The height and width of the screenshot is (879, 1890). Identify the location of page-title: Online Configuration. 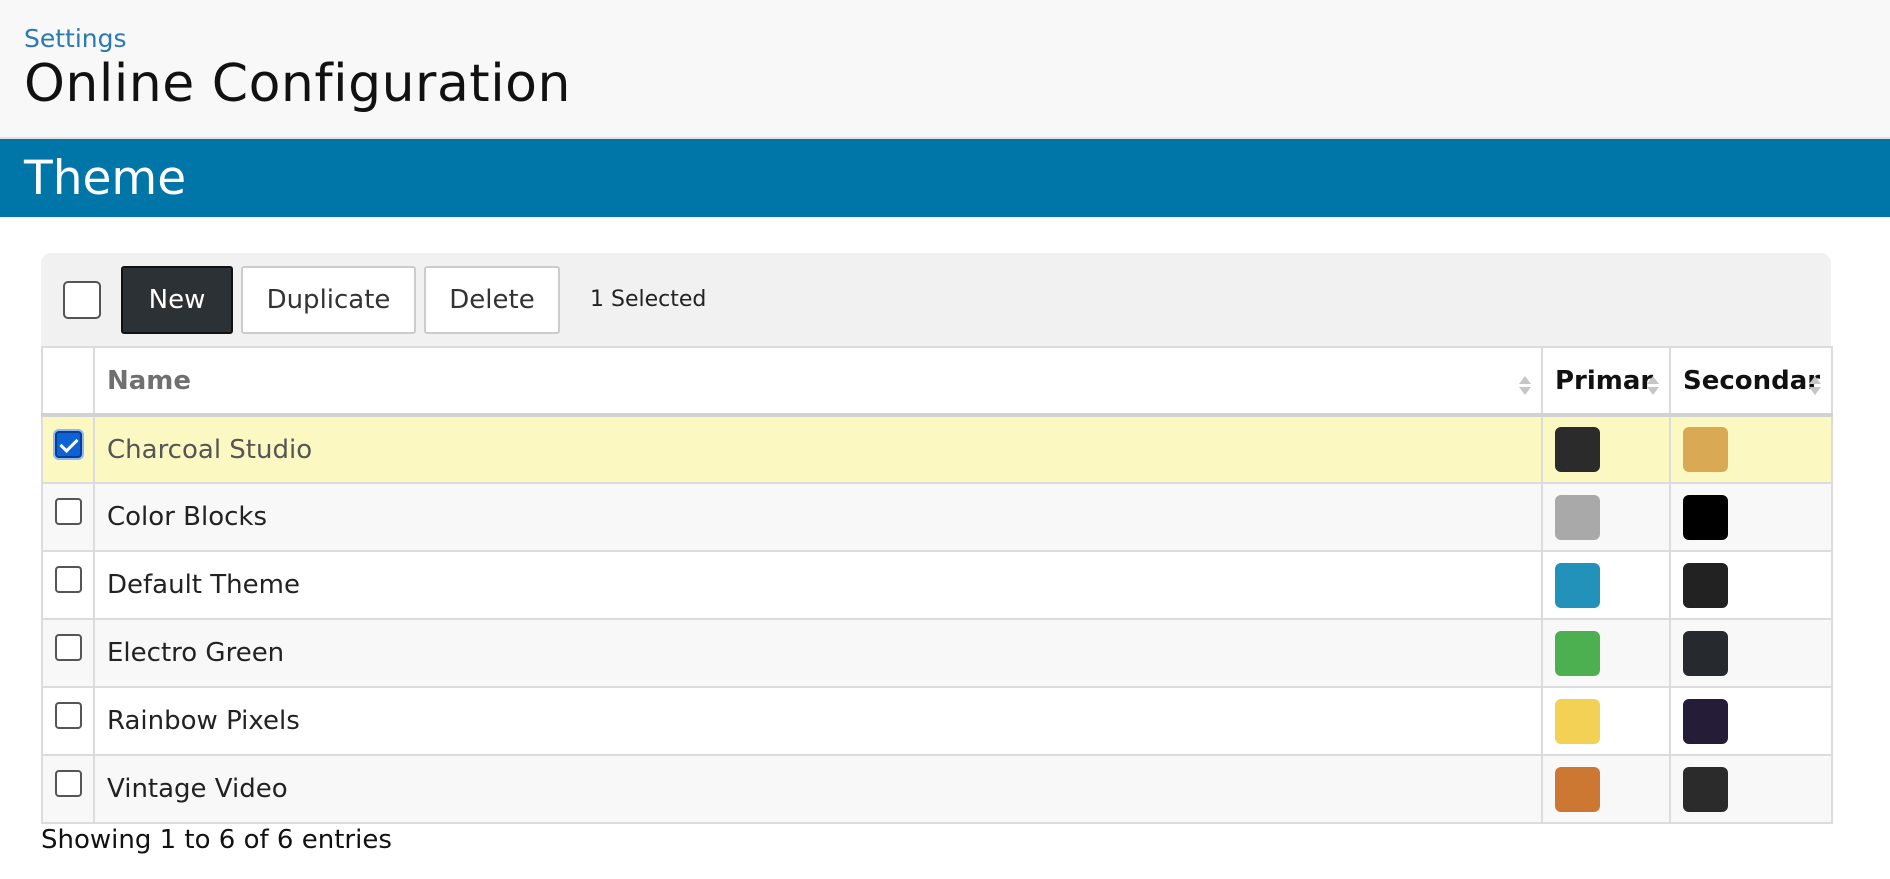
(297, 84).